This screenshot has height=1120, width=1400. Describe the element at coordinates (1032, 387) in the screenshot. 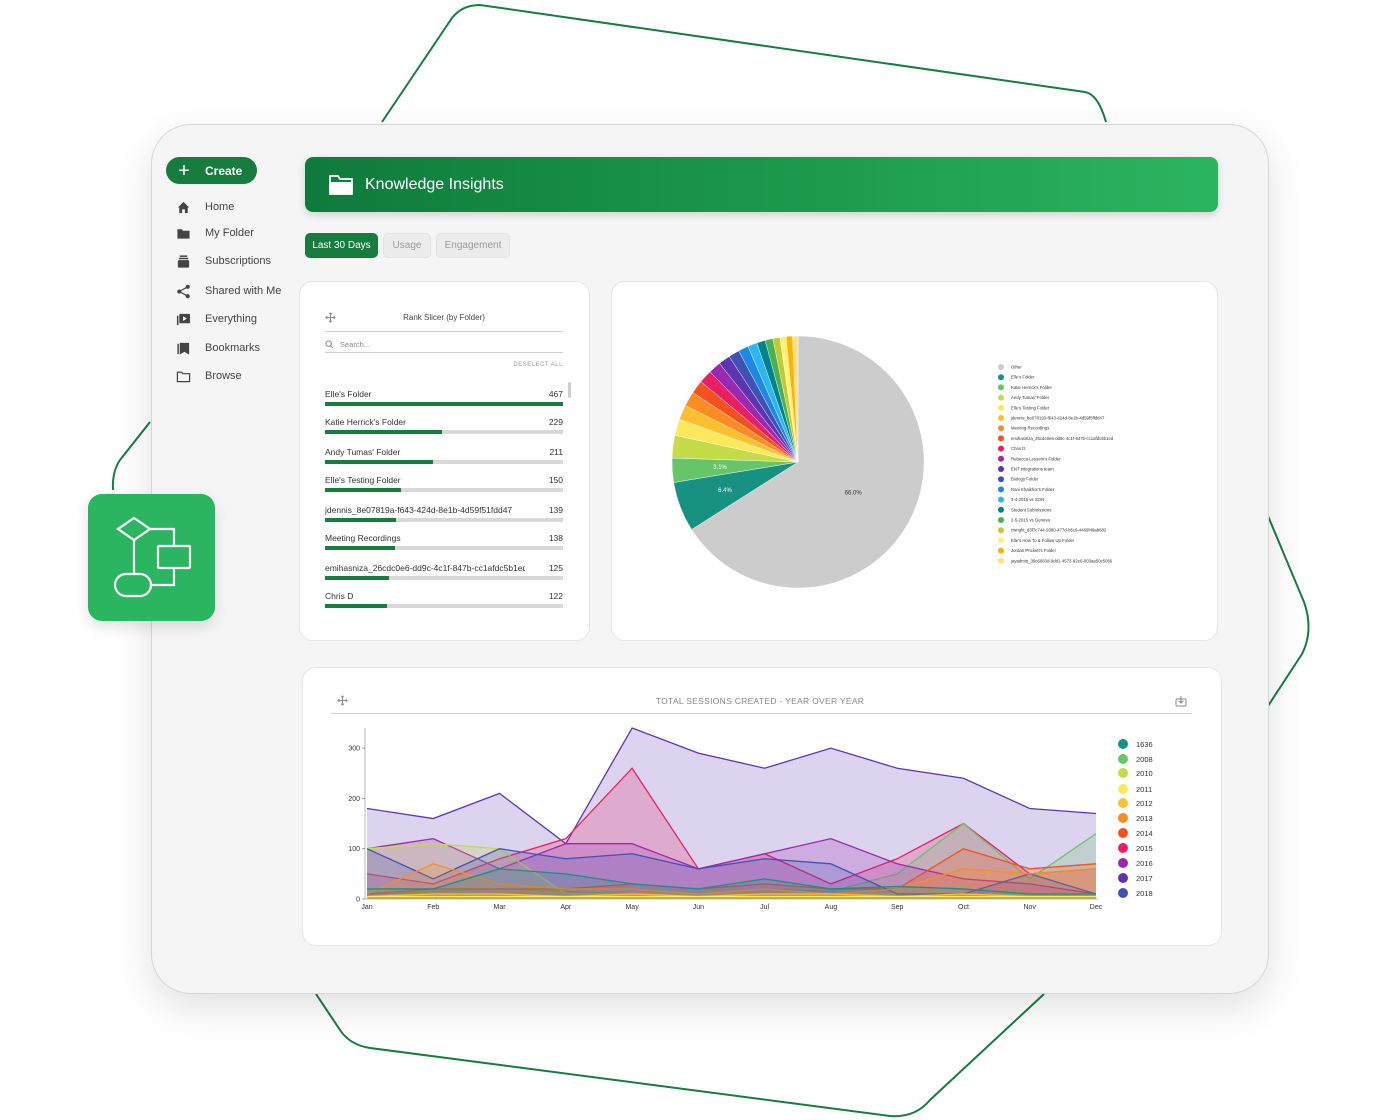

I see `legend-label: Katie Herrick's Folder` at that location.